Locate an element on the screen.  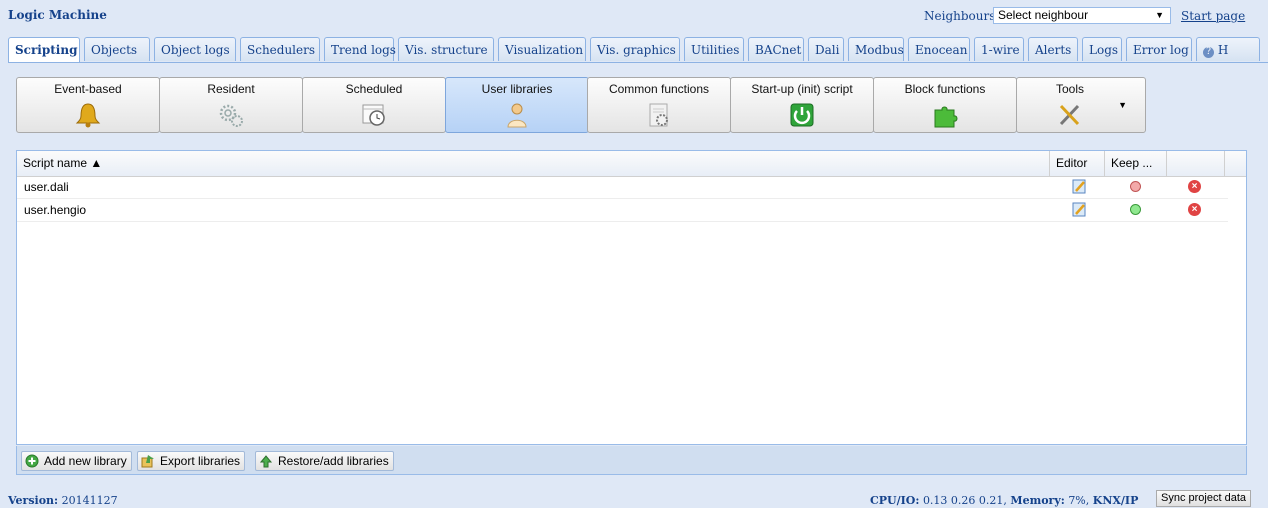
scheduled-button: Scheduled is located at coordinates (374, 105).